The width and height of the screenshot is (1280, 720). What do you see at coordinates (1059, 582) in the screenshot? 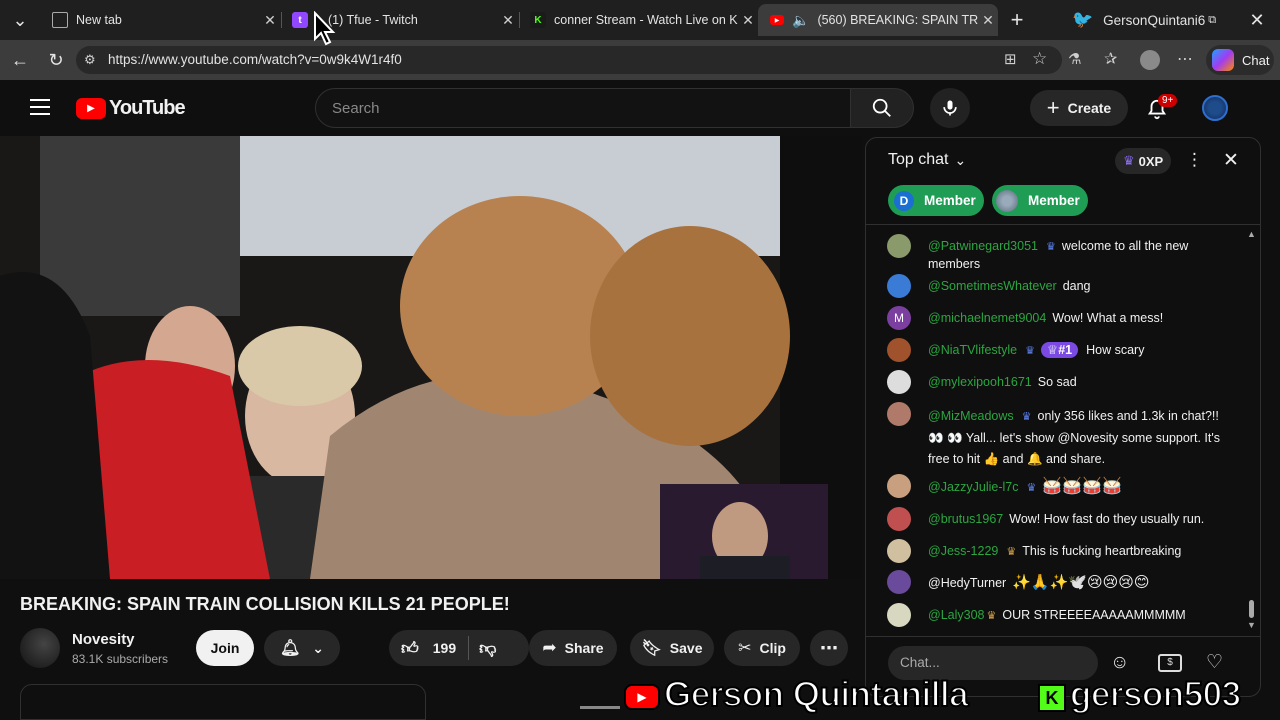
I see `chat-message: @HedyTurner ✨🙏✨🕊️😢😢😢😊` at bounding box center [1059, 582].